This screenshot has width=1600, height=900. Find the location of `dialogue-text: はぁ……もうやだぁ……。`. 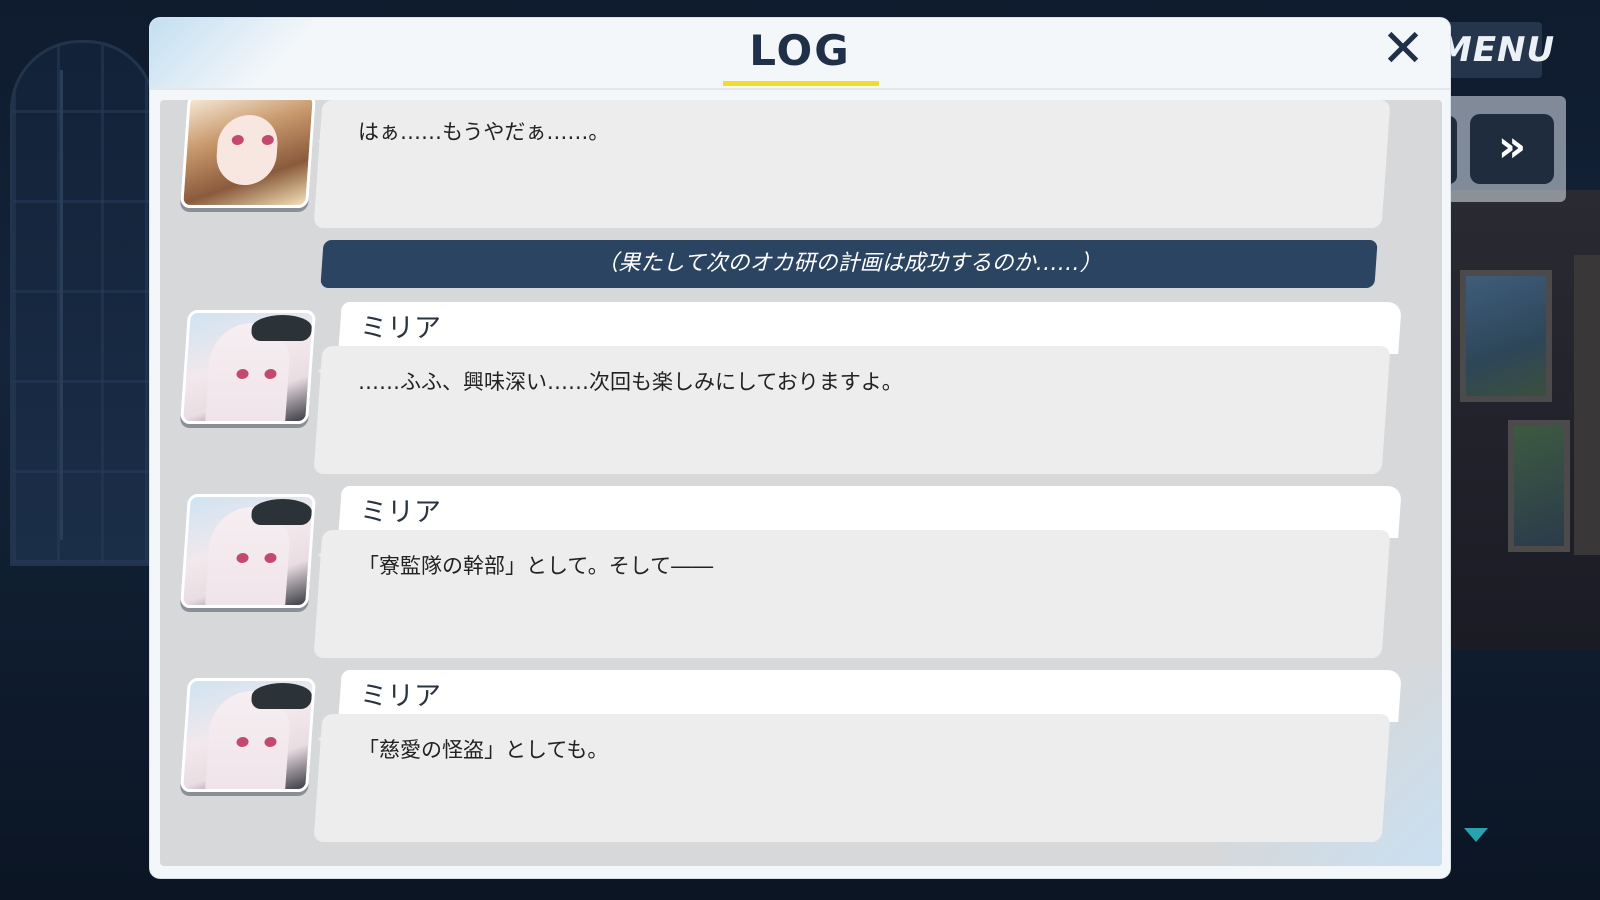

dialogue-text: はぁ……もうやだぁ……。 is located at coordinates (484, 132).